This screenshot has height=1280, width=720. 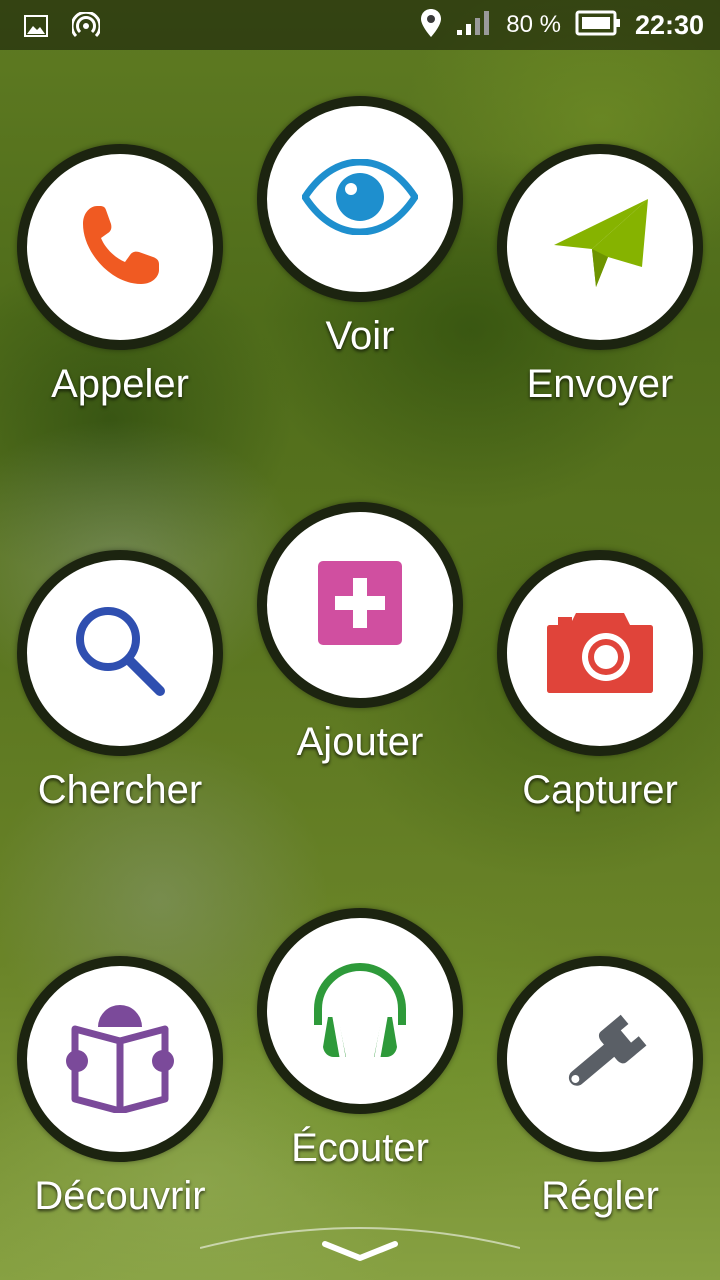 I want to click on envoyer-button, so click(x=600, y=247).